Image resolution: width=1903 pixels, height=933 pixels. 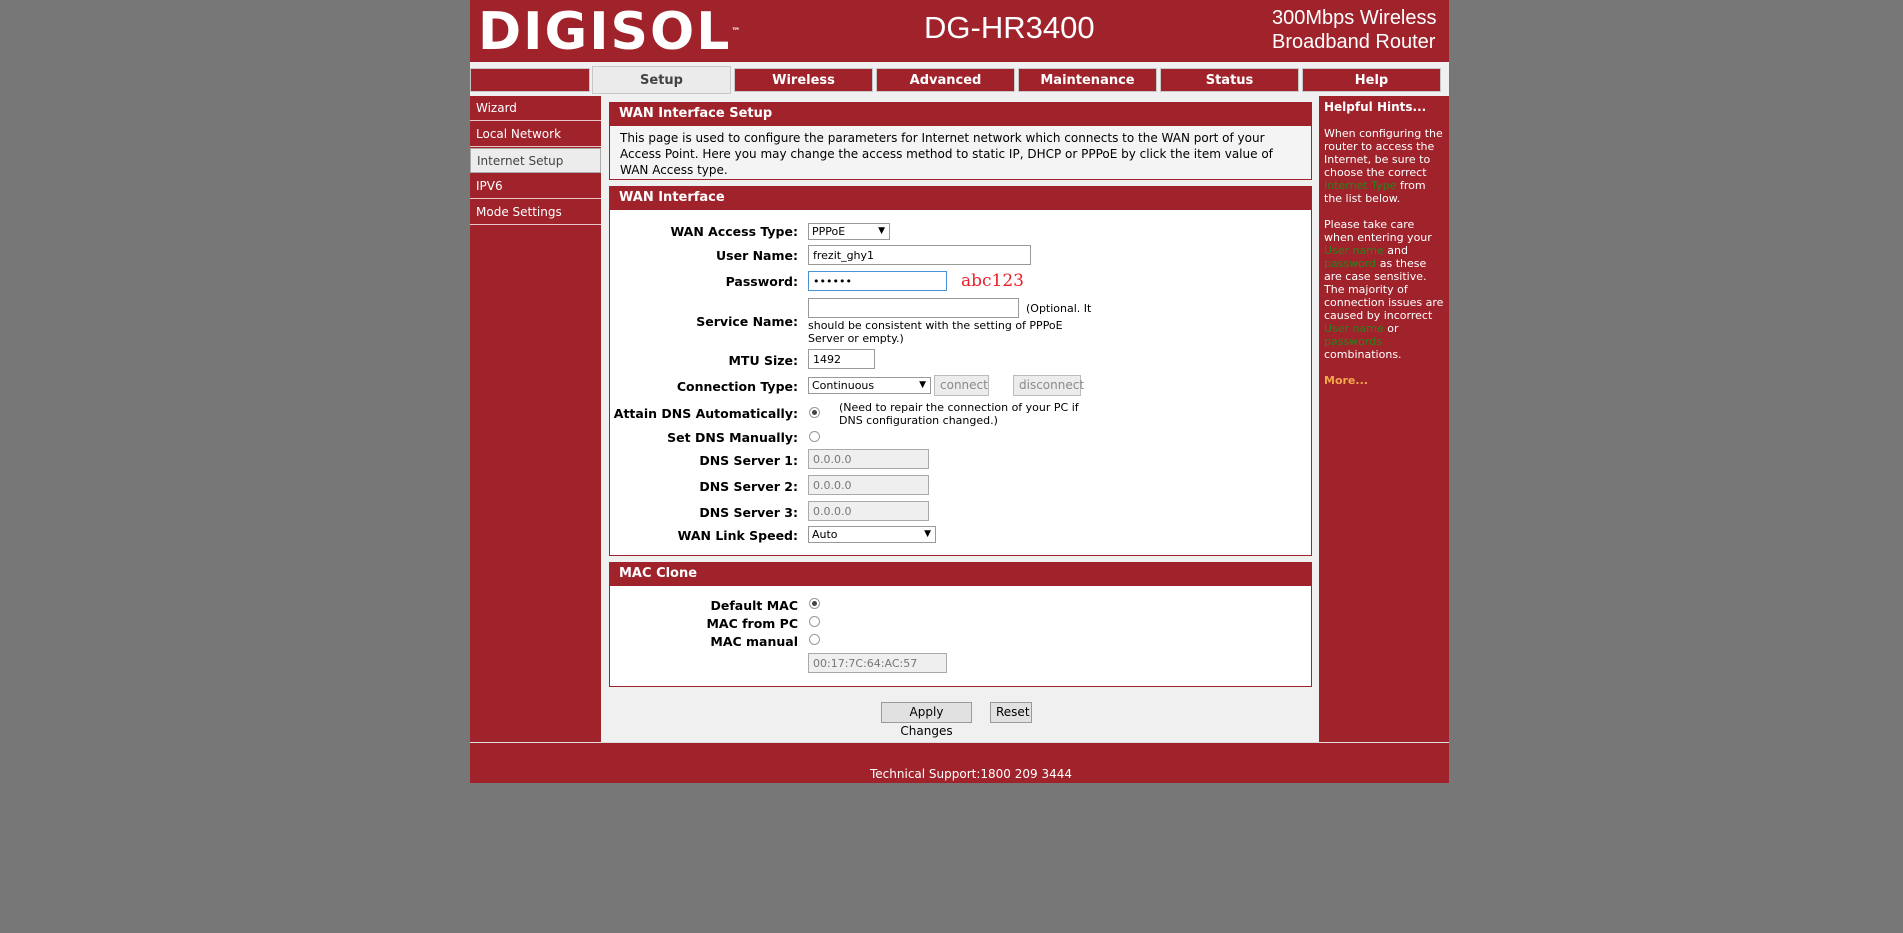 I want to click on wan-setup-title: WAN Interface Setup, so click(x=960, y=113).